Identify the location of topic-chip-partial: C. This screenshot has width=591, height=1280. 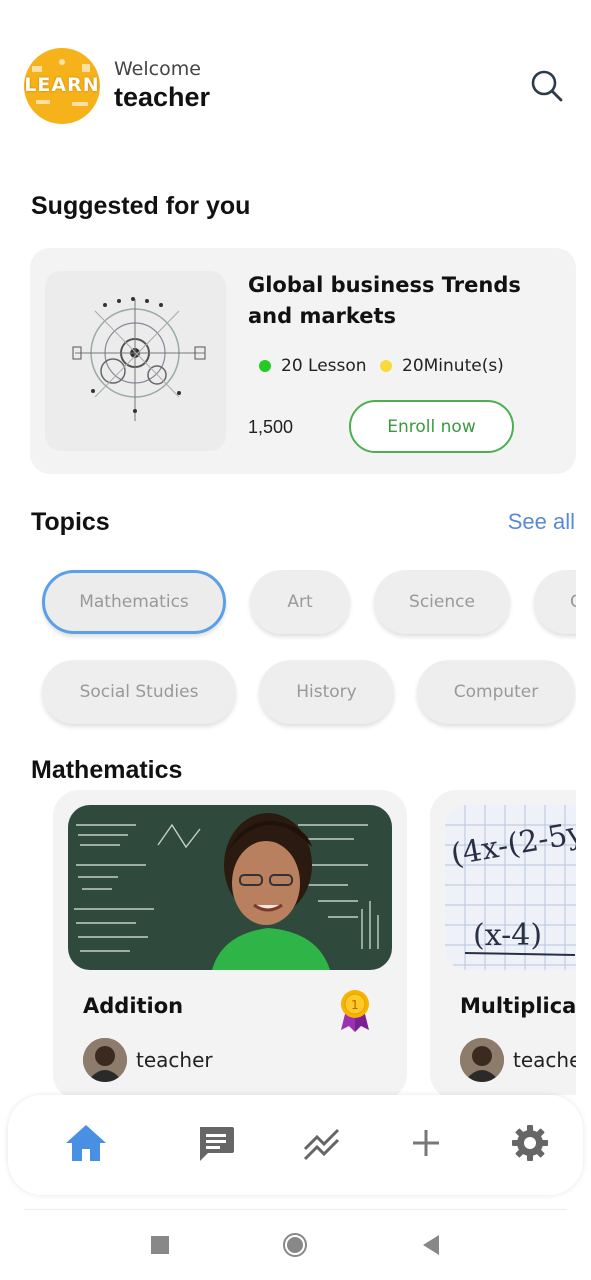
(555, 602).